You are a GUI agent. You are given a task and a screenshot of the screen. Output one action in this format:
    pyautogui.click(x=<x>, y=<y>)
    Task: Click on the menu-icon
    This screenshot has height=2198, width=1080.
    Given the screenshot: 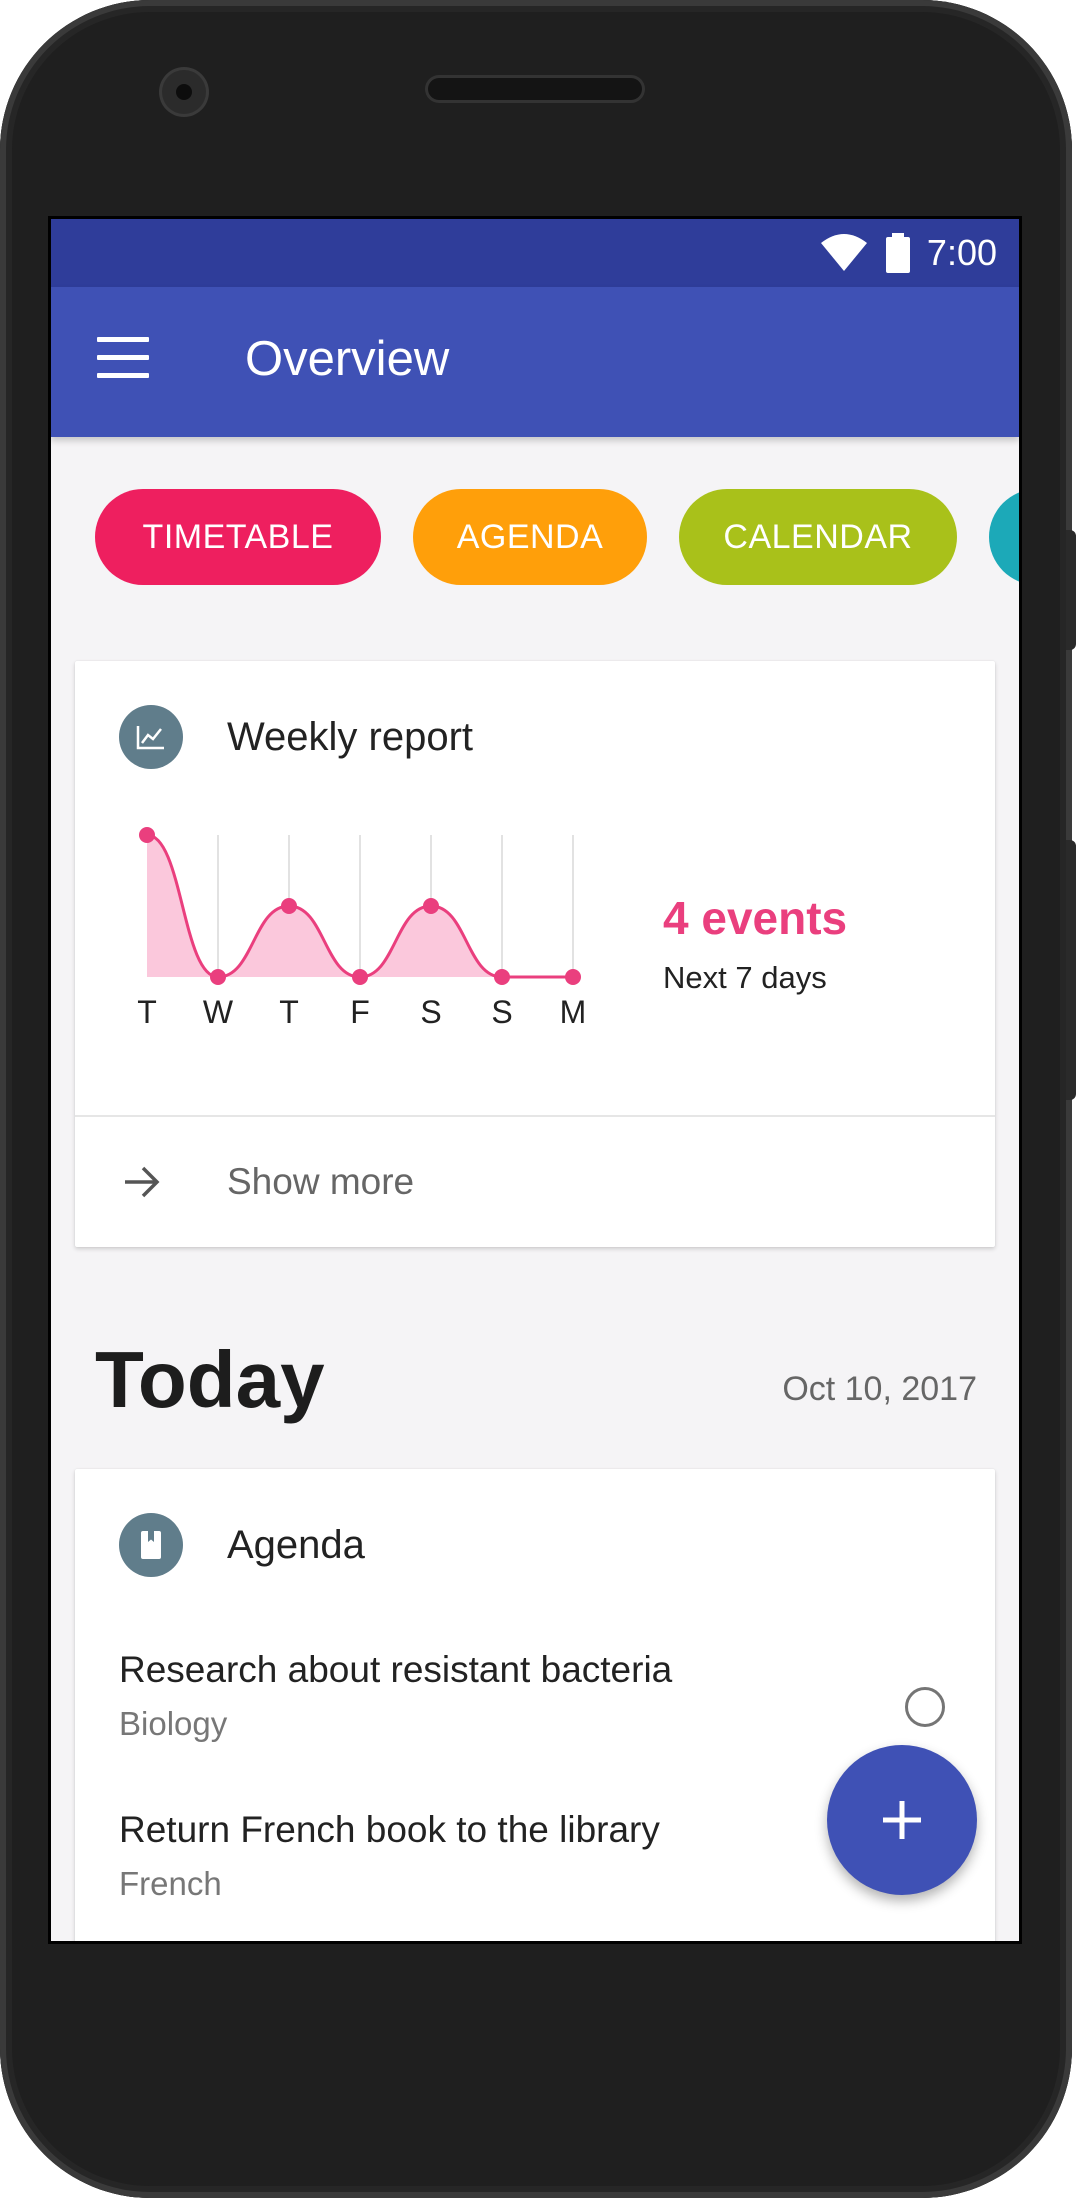 What is the action you would take?
    pyautogui.click(x=124, y=358)
    